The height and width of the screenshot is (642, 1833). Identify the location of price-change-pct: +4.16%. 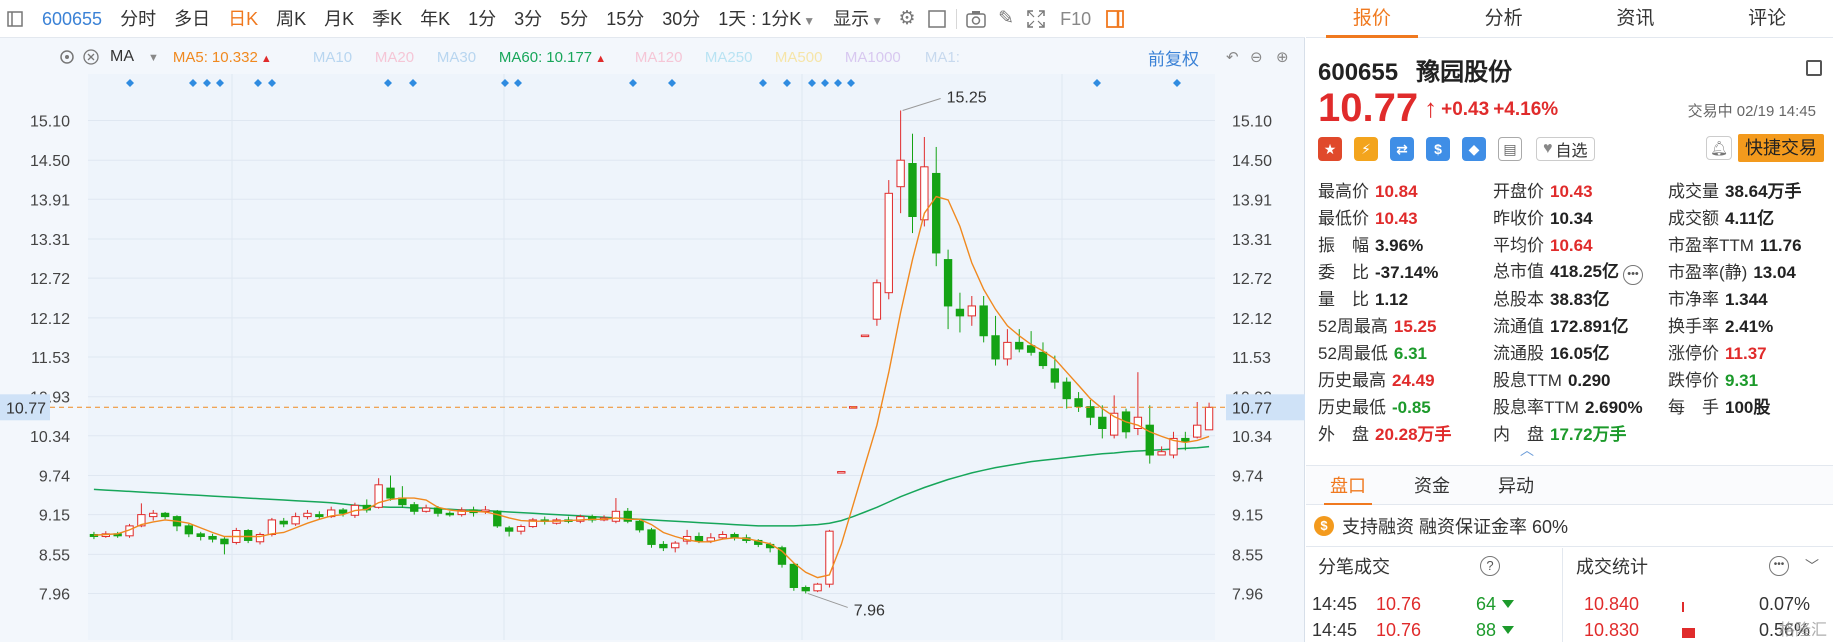
(1526, 109).